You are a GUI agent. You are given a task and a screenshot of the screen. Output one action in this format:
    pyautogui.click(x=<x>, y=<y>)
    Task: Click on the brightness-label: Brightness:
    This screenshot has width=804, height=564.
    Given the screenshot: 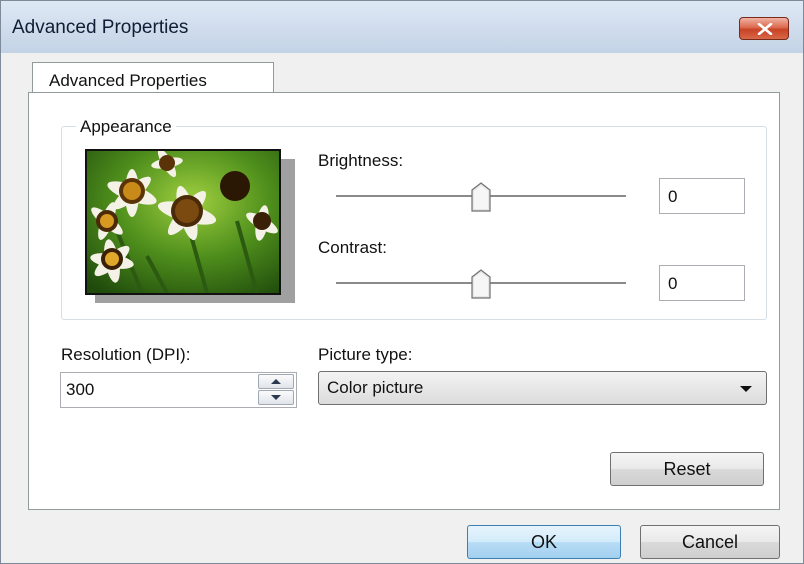 What is the action you would take?
    pyautogui.click(x=361, y=160)
    